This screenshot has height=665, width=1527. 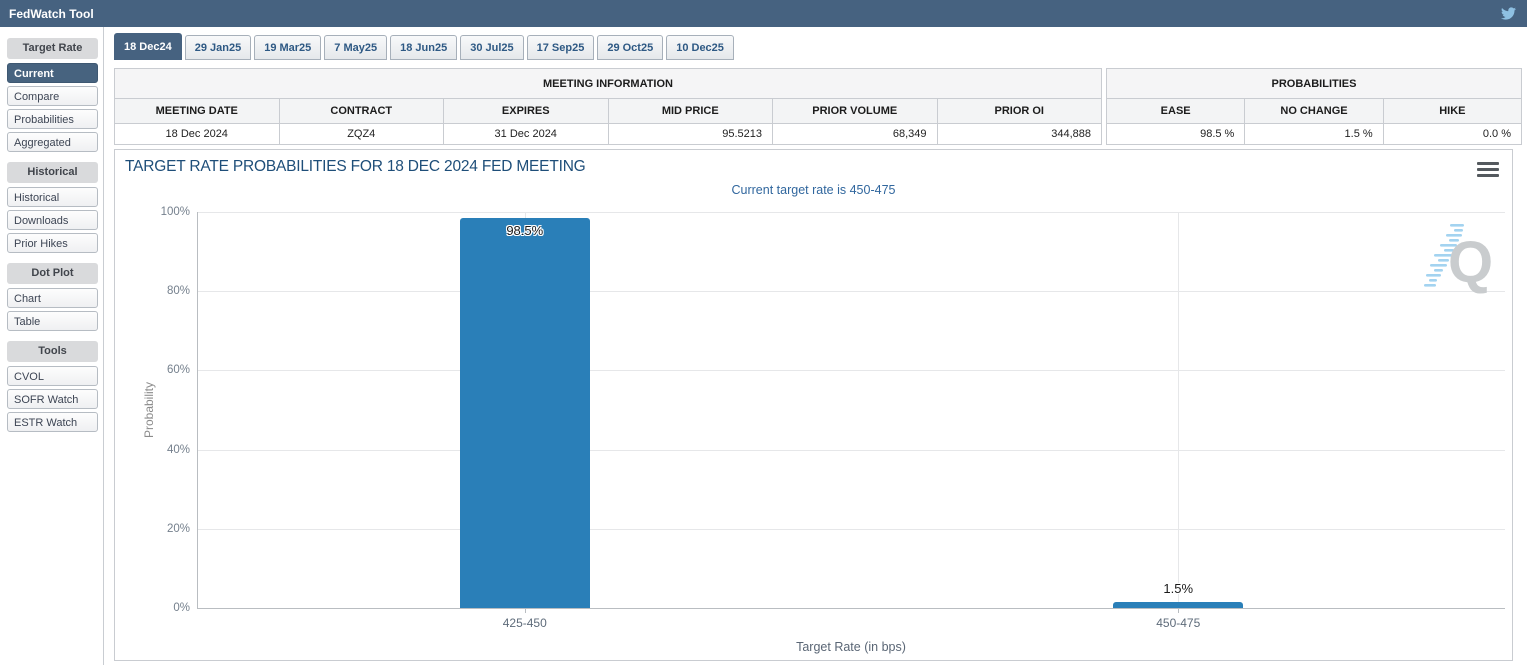 I want to click on hamburger-menu-icon, so click(x=1488, y=171).